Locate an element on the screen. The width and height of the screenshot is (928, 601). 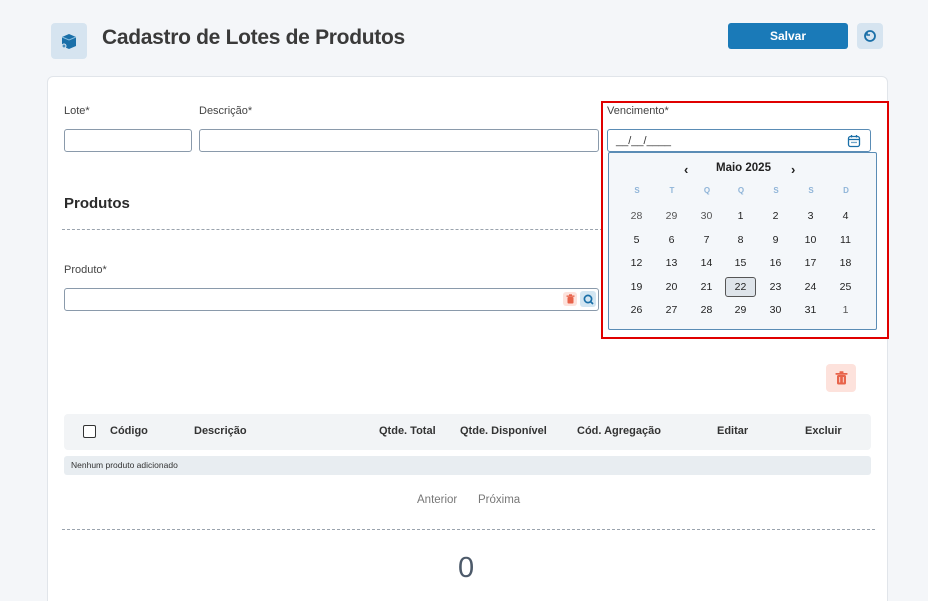
produto-input is located at coordinates (331, 299).